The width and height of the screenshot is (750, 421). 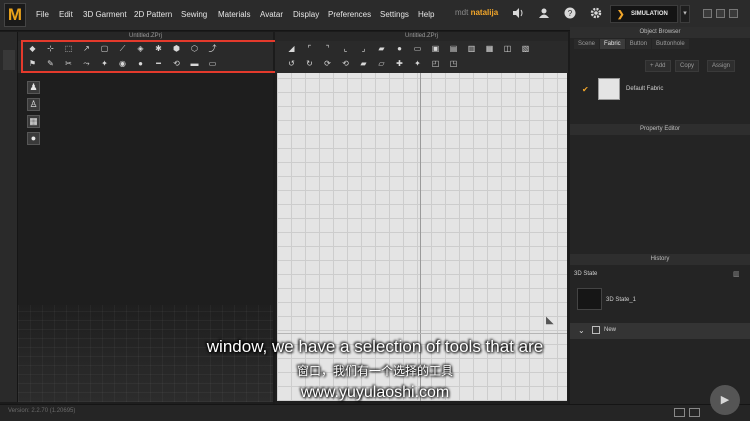 I want to click on 2d-row1-tool-11-icon: ▥, so click(x=471, y=48).